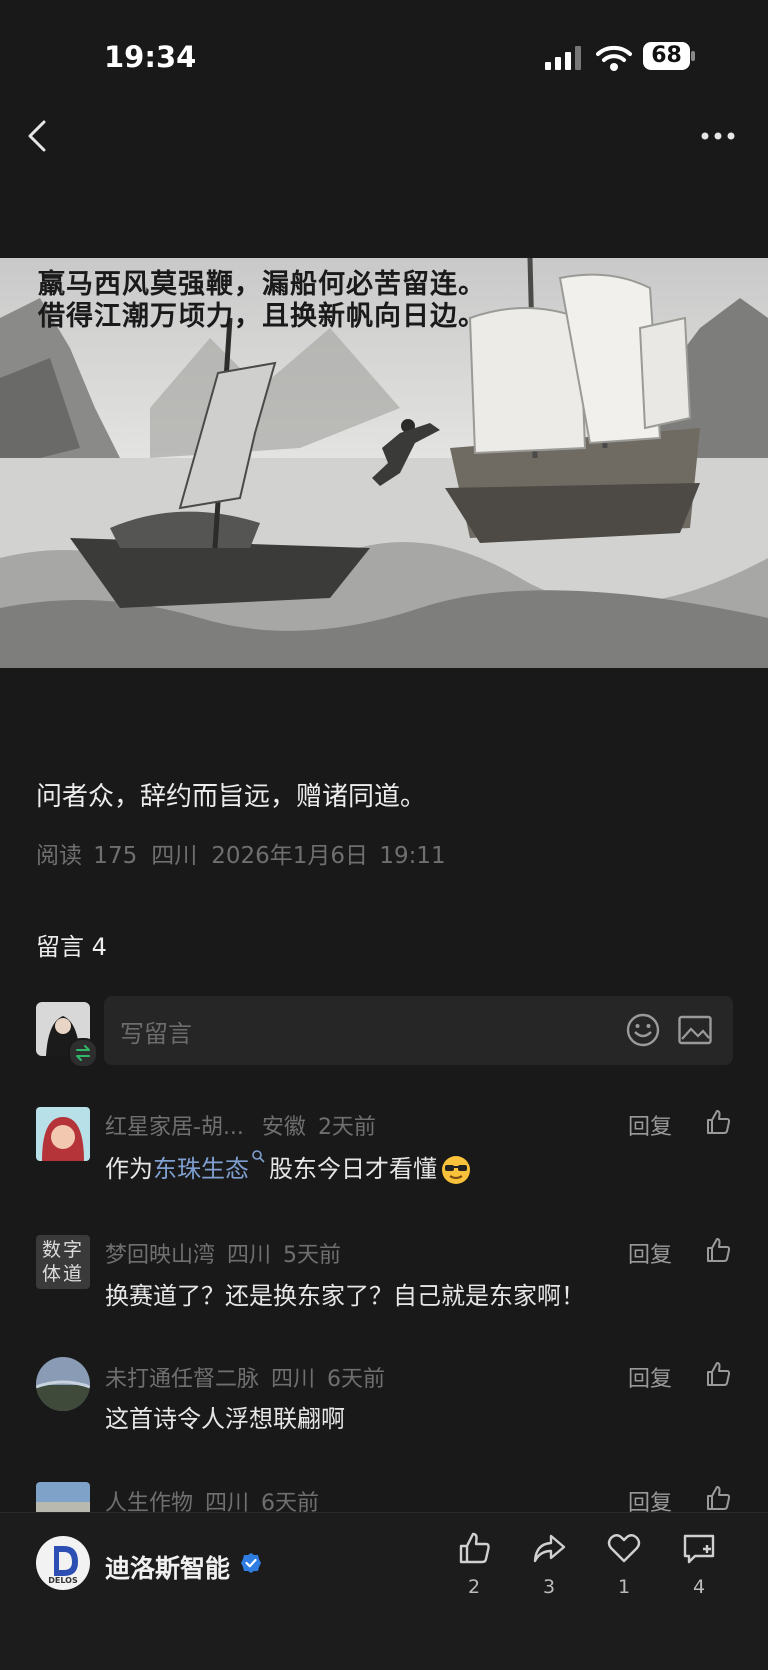 This screenshot has height=1670, width=768. I want to click on article-meta: 阅读 175 四川 2026年1月6日 19:11, so click(248, 853).